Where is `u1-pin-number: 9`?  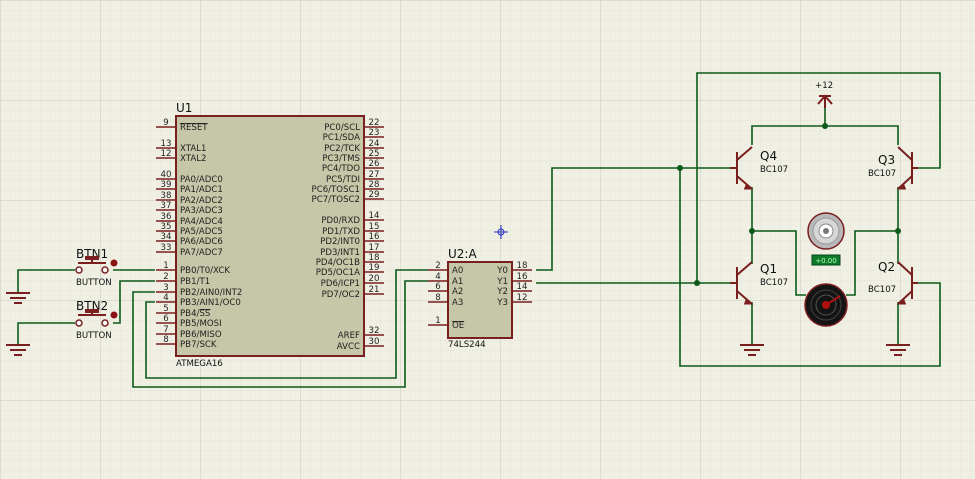 u1-pin-number: 9 is located at coordinates (165, 123).